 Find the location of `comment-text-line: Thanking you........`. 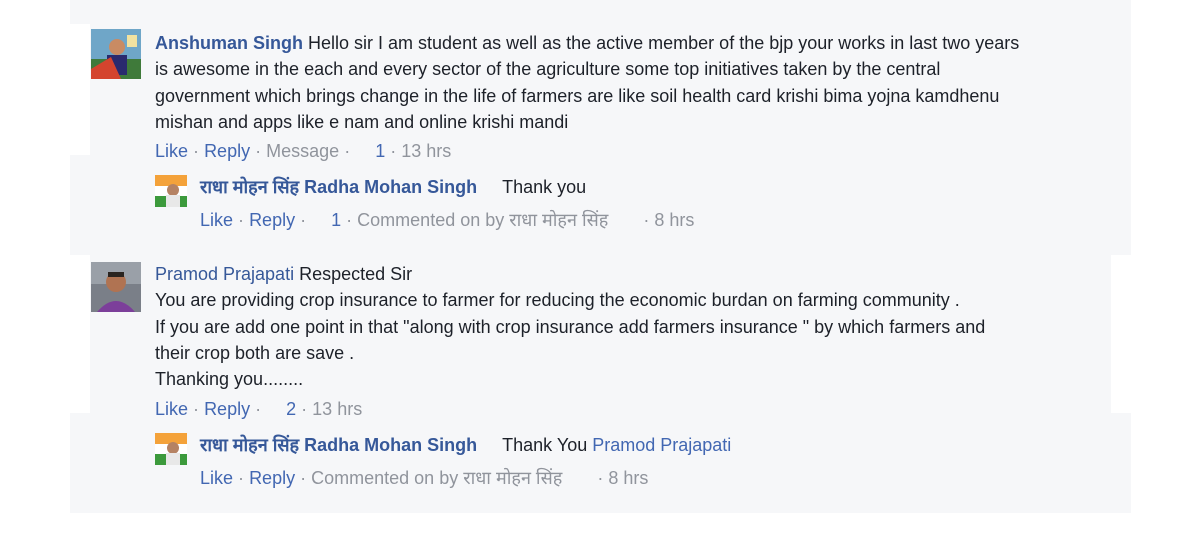

comment-text-line: Thanking you........ is located at coordinates (229, 379).